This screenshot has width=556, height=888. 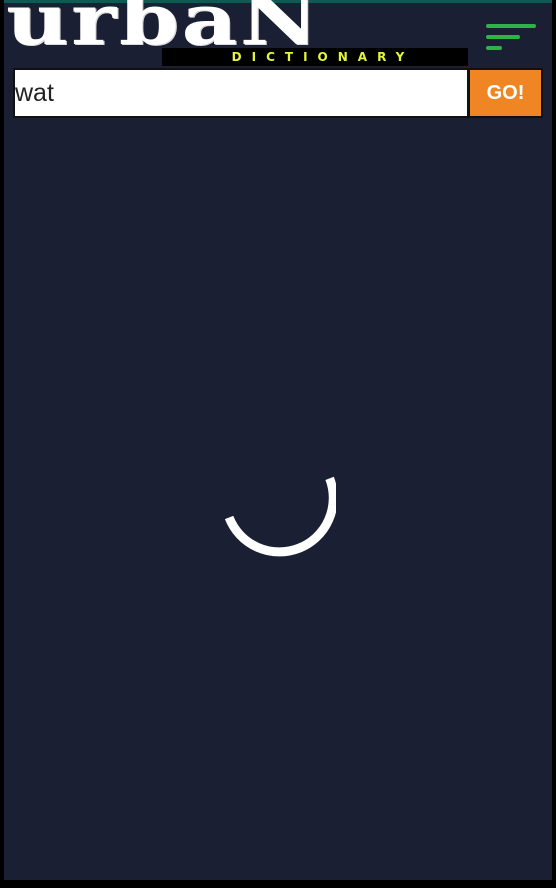 What do you see at coordinates (241, 93) in the screenshot?
I see `search-input` at bounding box center [241, 93].